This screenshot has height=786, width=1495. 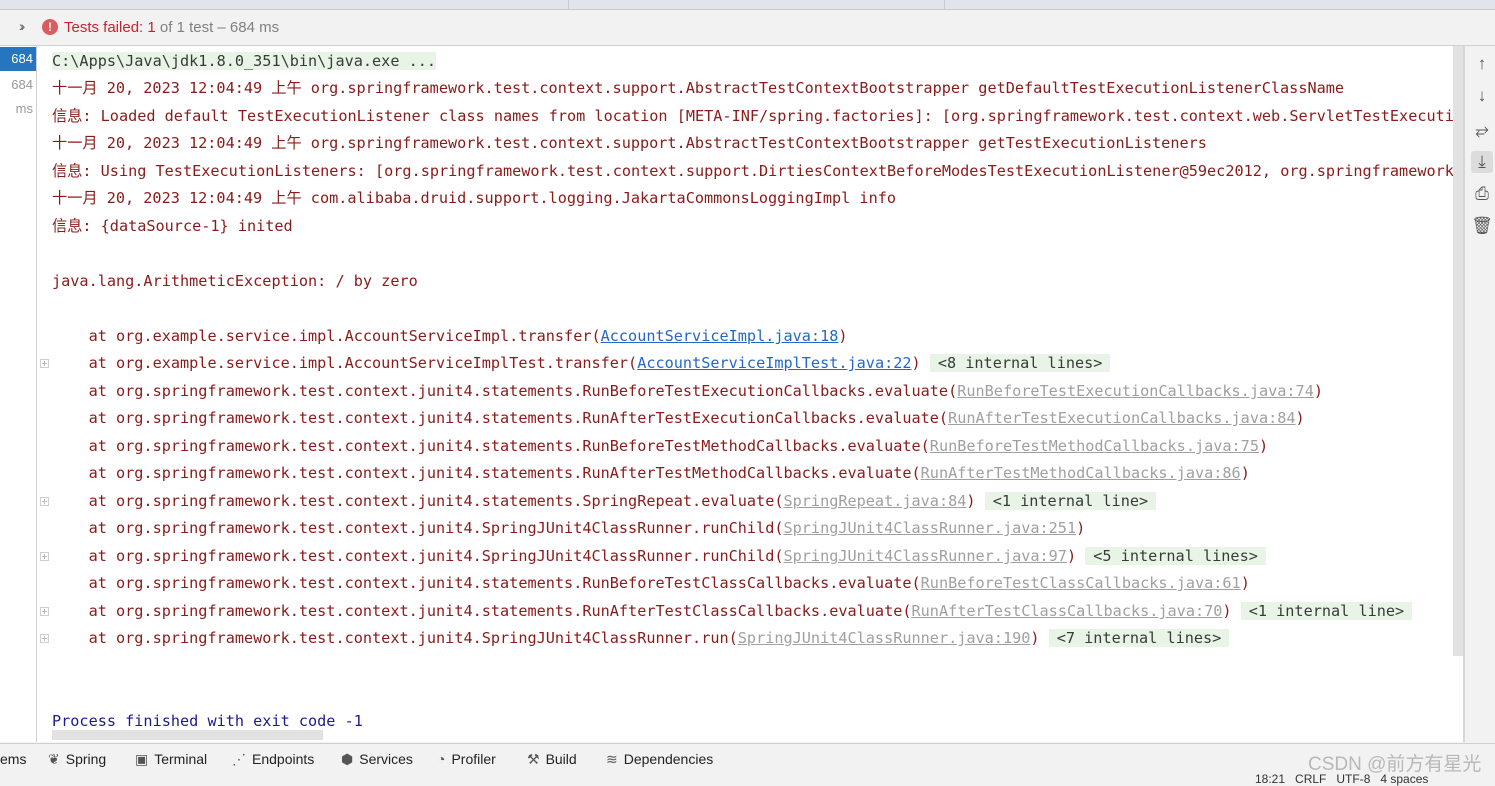 What do you see at coordinates (217, 27) in the screenshot?
I see `test-summary: of 1 test – 684 ms` at bounding box center [217, 27].